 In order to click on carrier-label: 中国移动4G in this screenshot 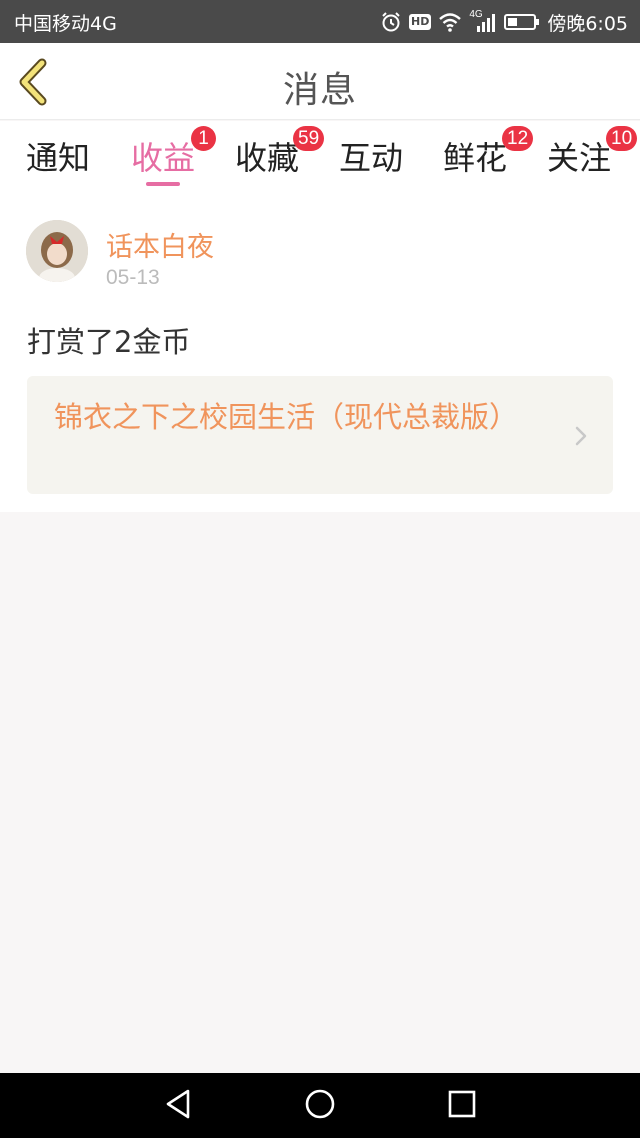, I will do `click(65, 24)`.